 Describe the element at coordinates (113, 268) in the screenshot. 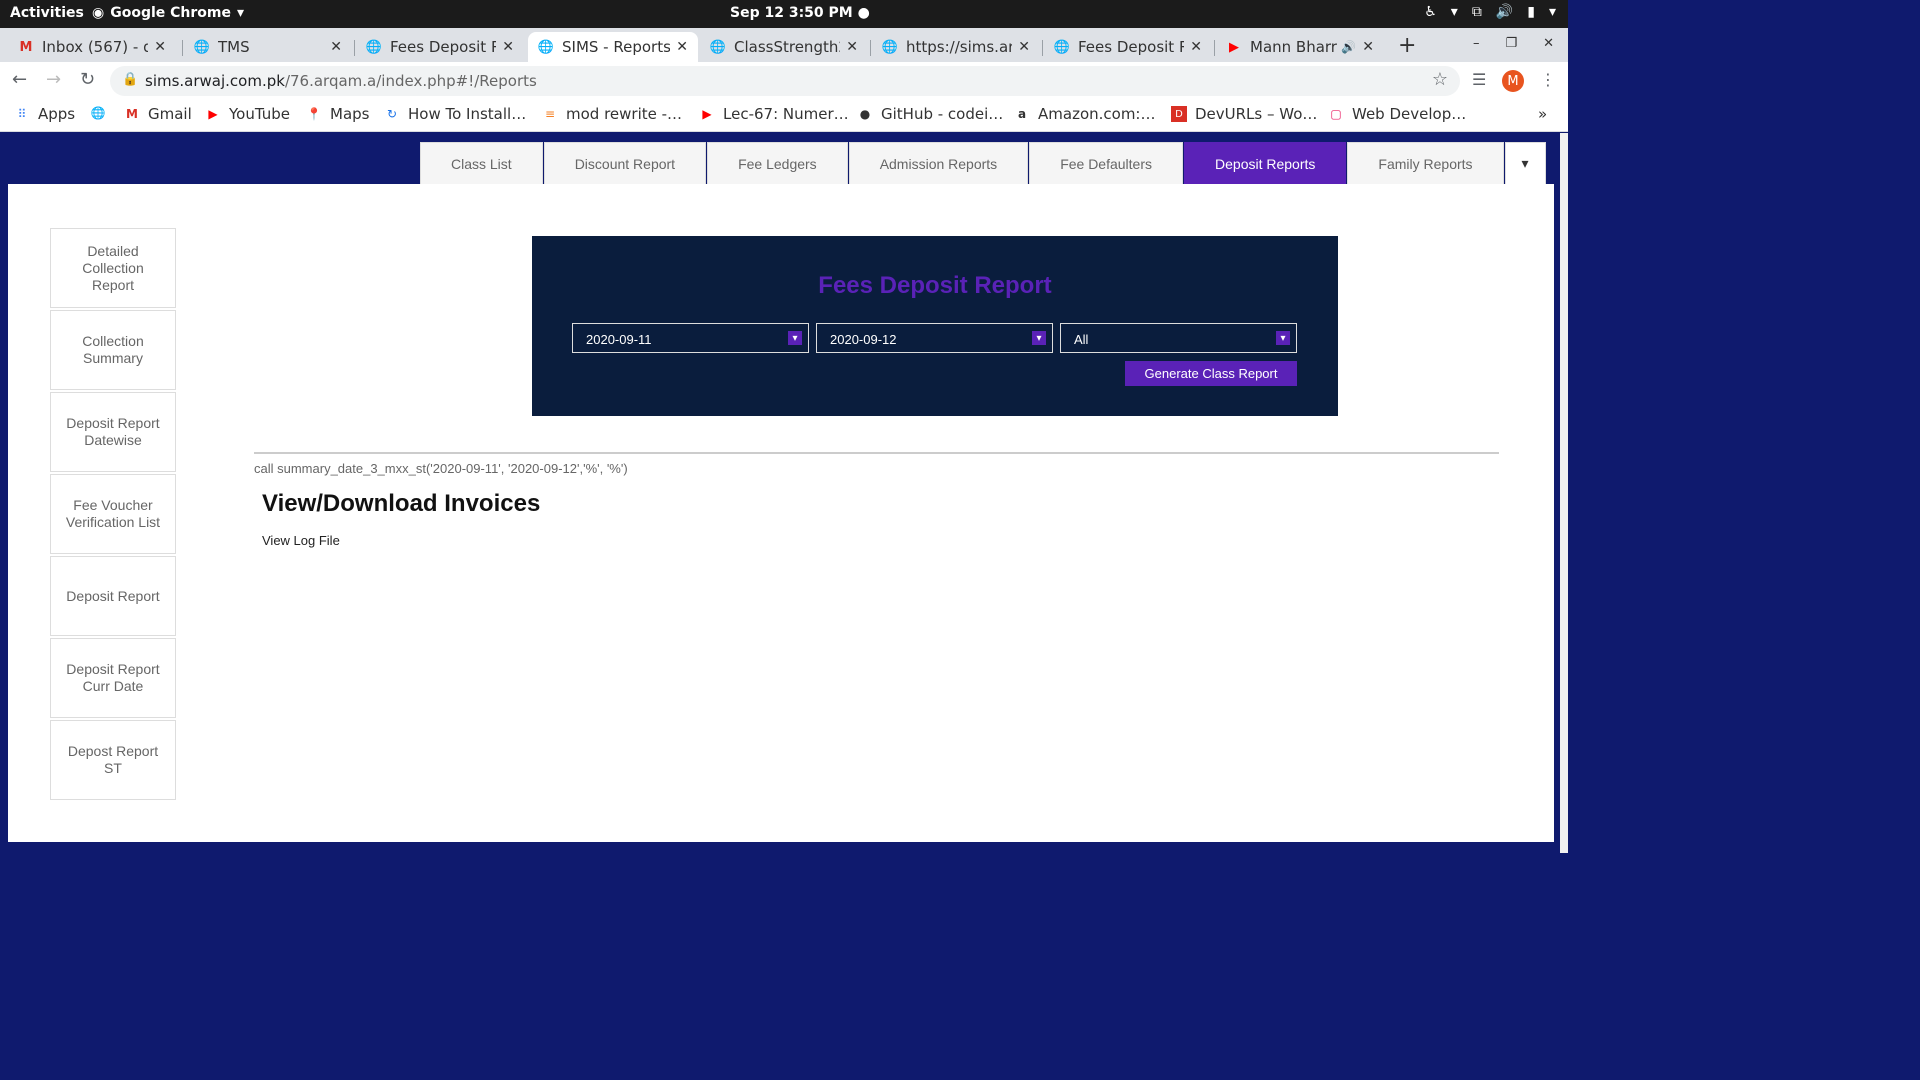

I see `sidebar-item-detailed-collection-report: Detailed Collection Report` at that location.